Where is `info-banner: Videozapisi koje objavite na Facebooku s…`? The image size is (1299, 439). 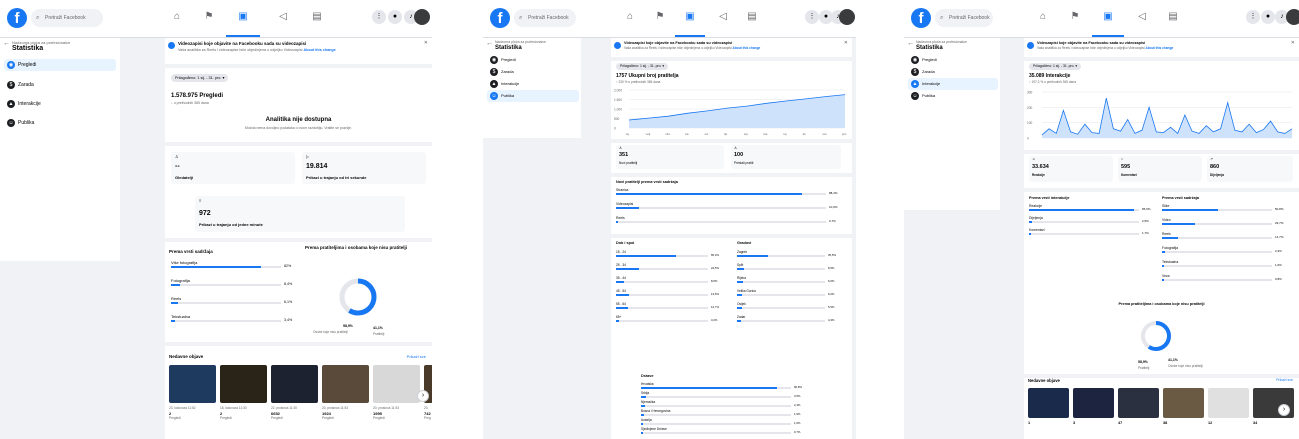 info-banner: Videozapisi koje objavite na Facebooku s… is located at coordinates (731, 48).